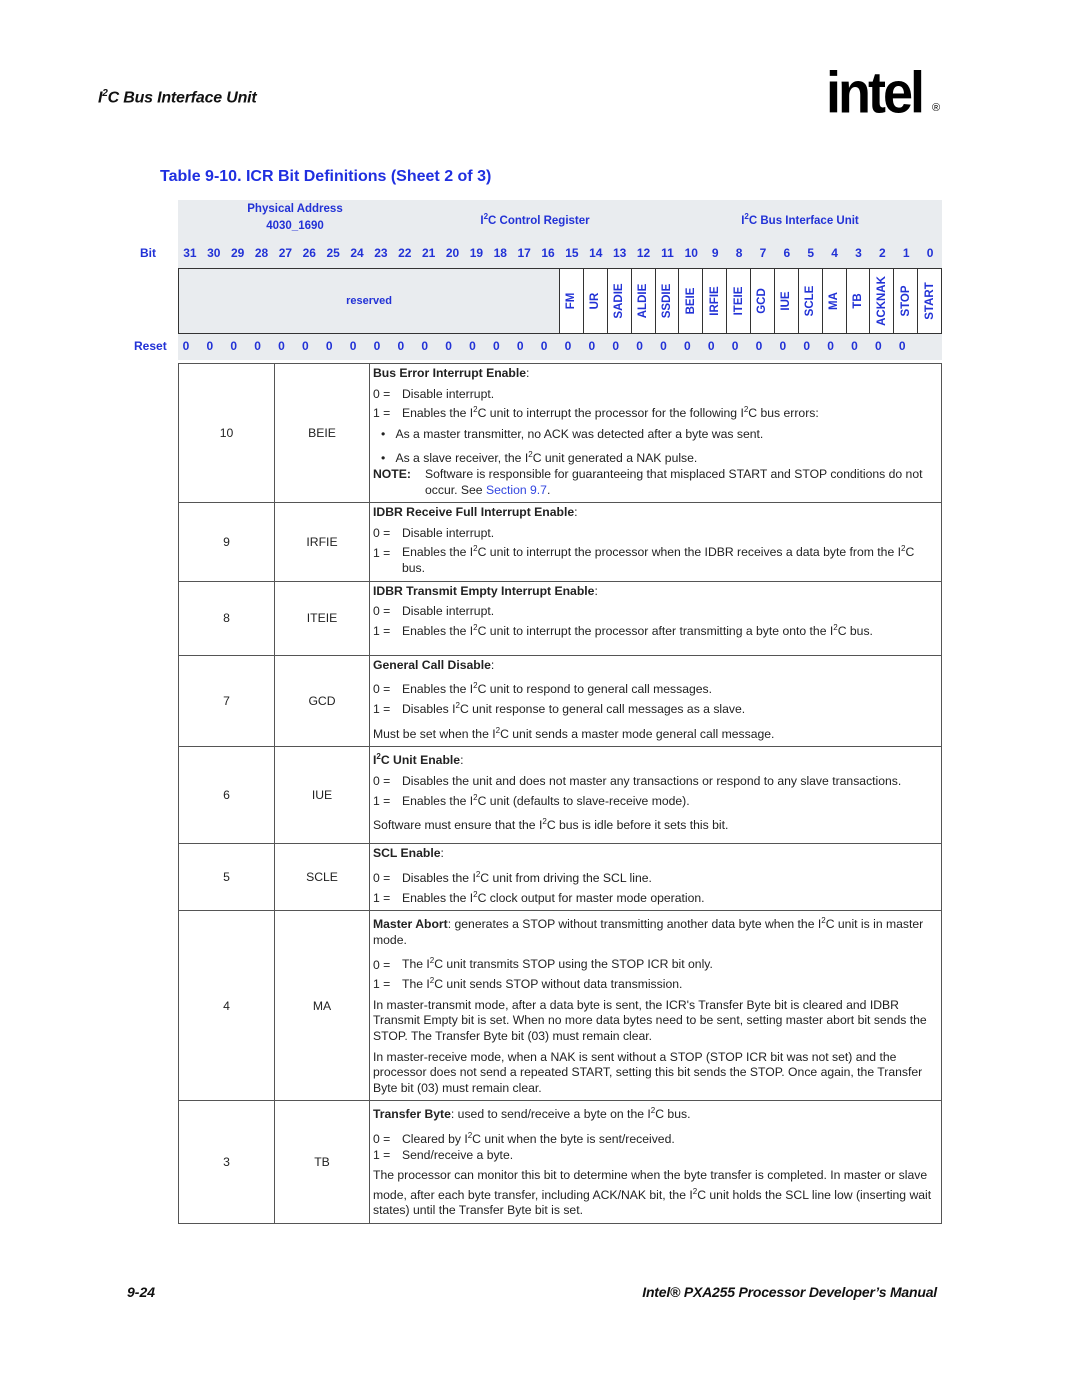 Image resolution: width=1080 pixels, height=1397 pixels. What do you see at coordinates (416, 759) in the screenshot?
I see `field-title: I2C Unit Enable` at bounding box center [416, 759].